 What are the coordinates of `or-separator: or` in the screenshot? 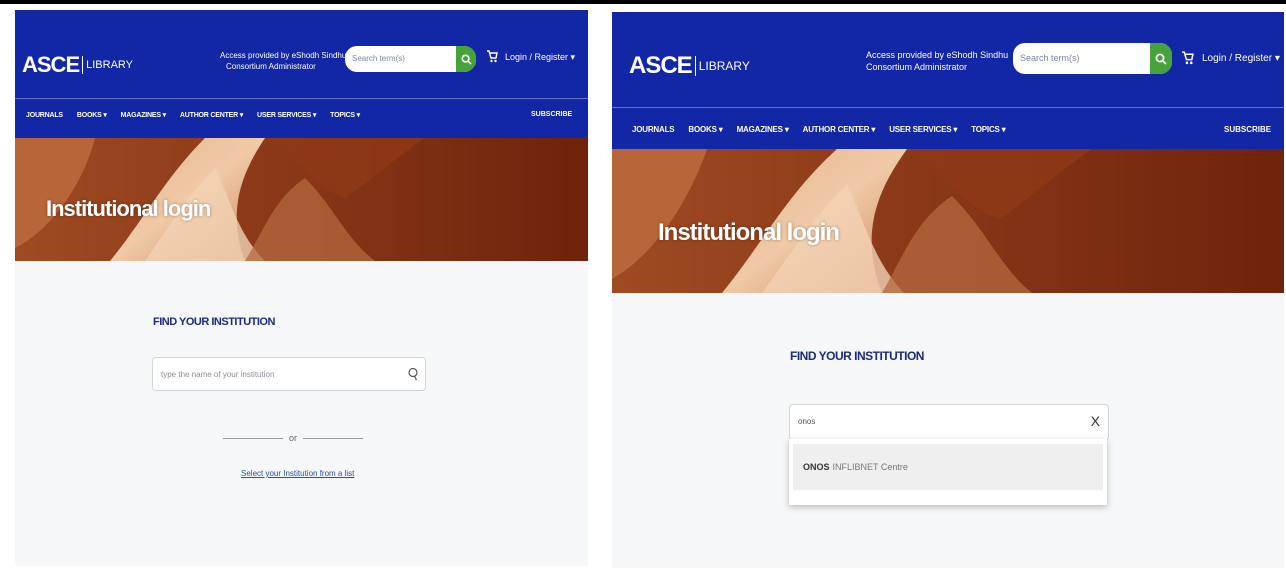 It's located at (293, 438).